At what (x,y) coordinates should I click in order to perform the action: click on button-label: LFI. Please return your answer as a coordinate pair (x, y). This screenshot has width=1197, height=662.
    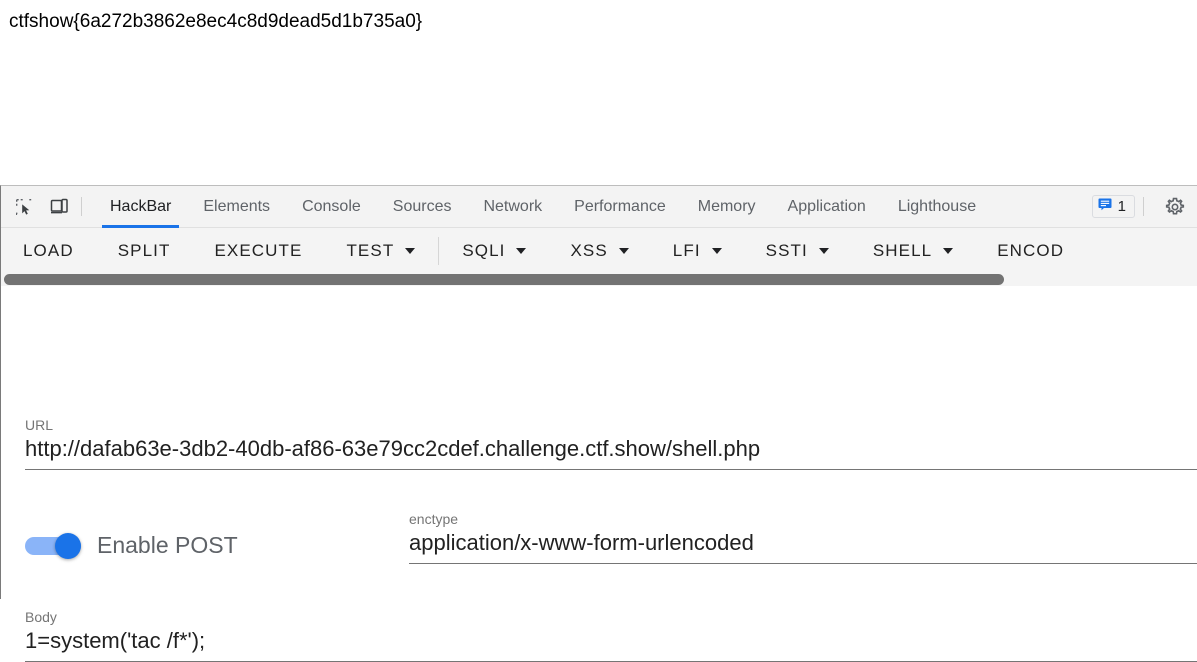
    Looking at the image, I should click on (686, 250).